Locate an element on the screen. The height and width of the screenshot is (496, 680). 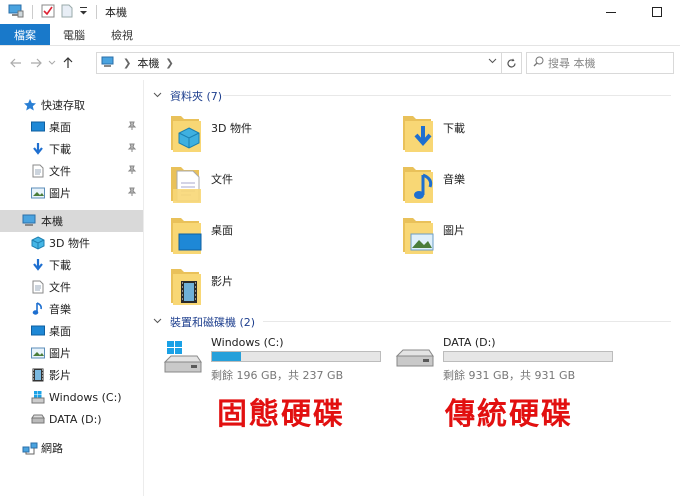
window-controls is located at coordinates (634, 12).